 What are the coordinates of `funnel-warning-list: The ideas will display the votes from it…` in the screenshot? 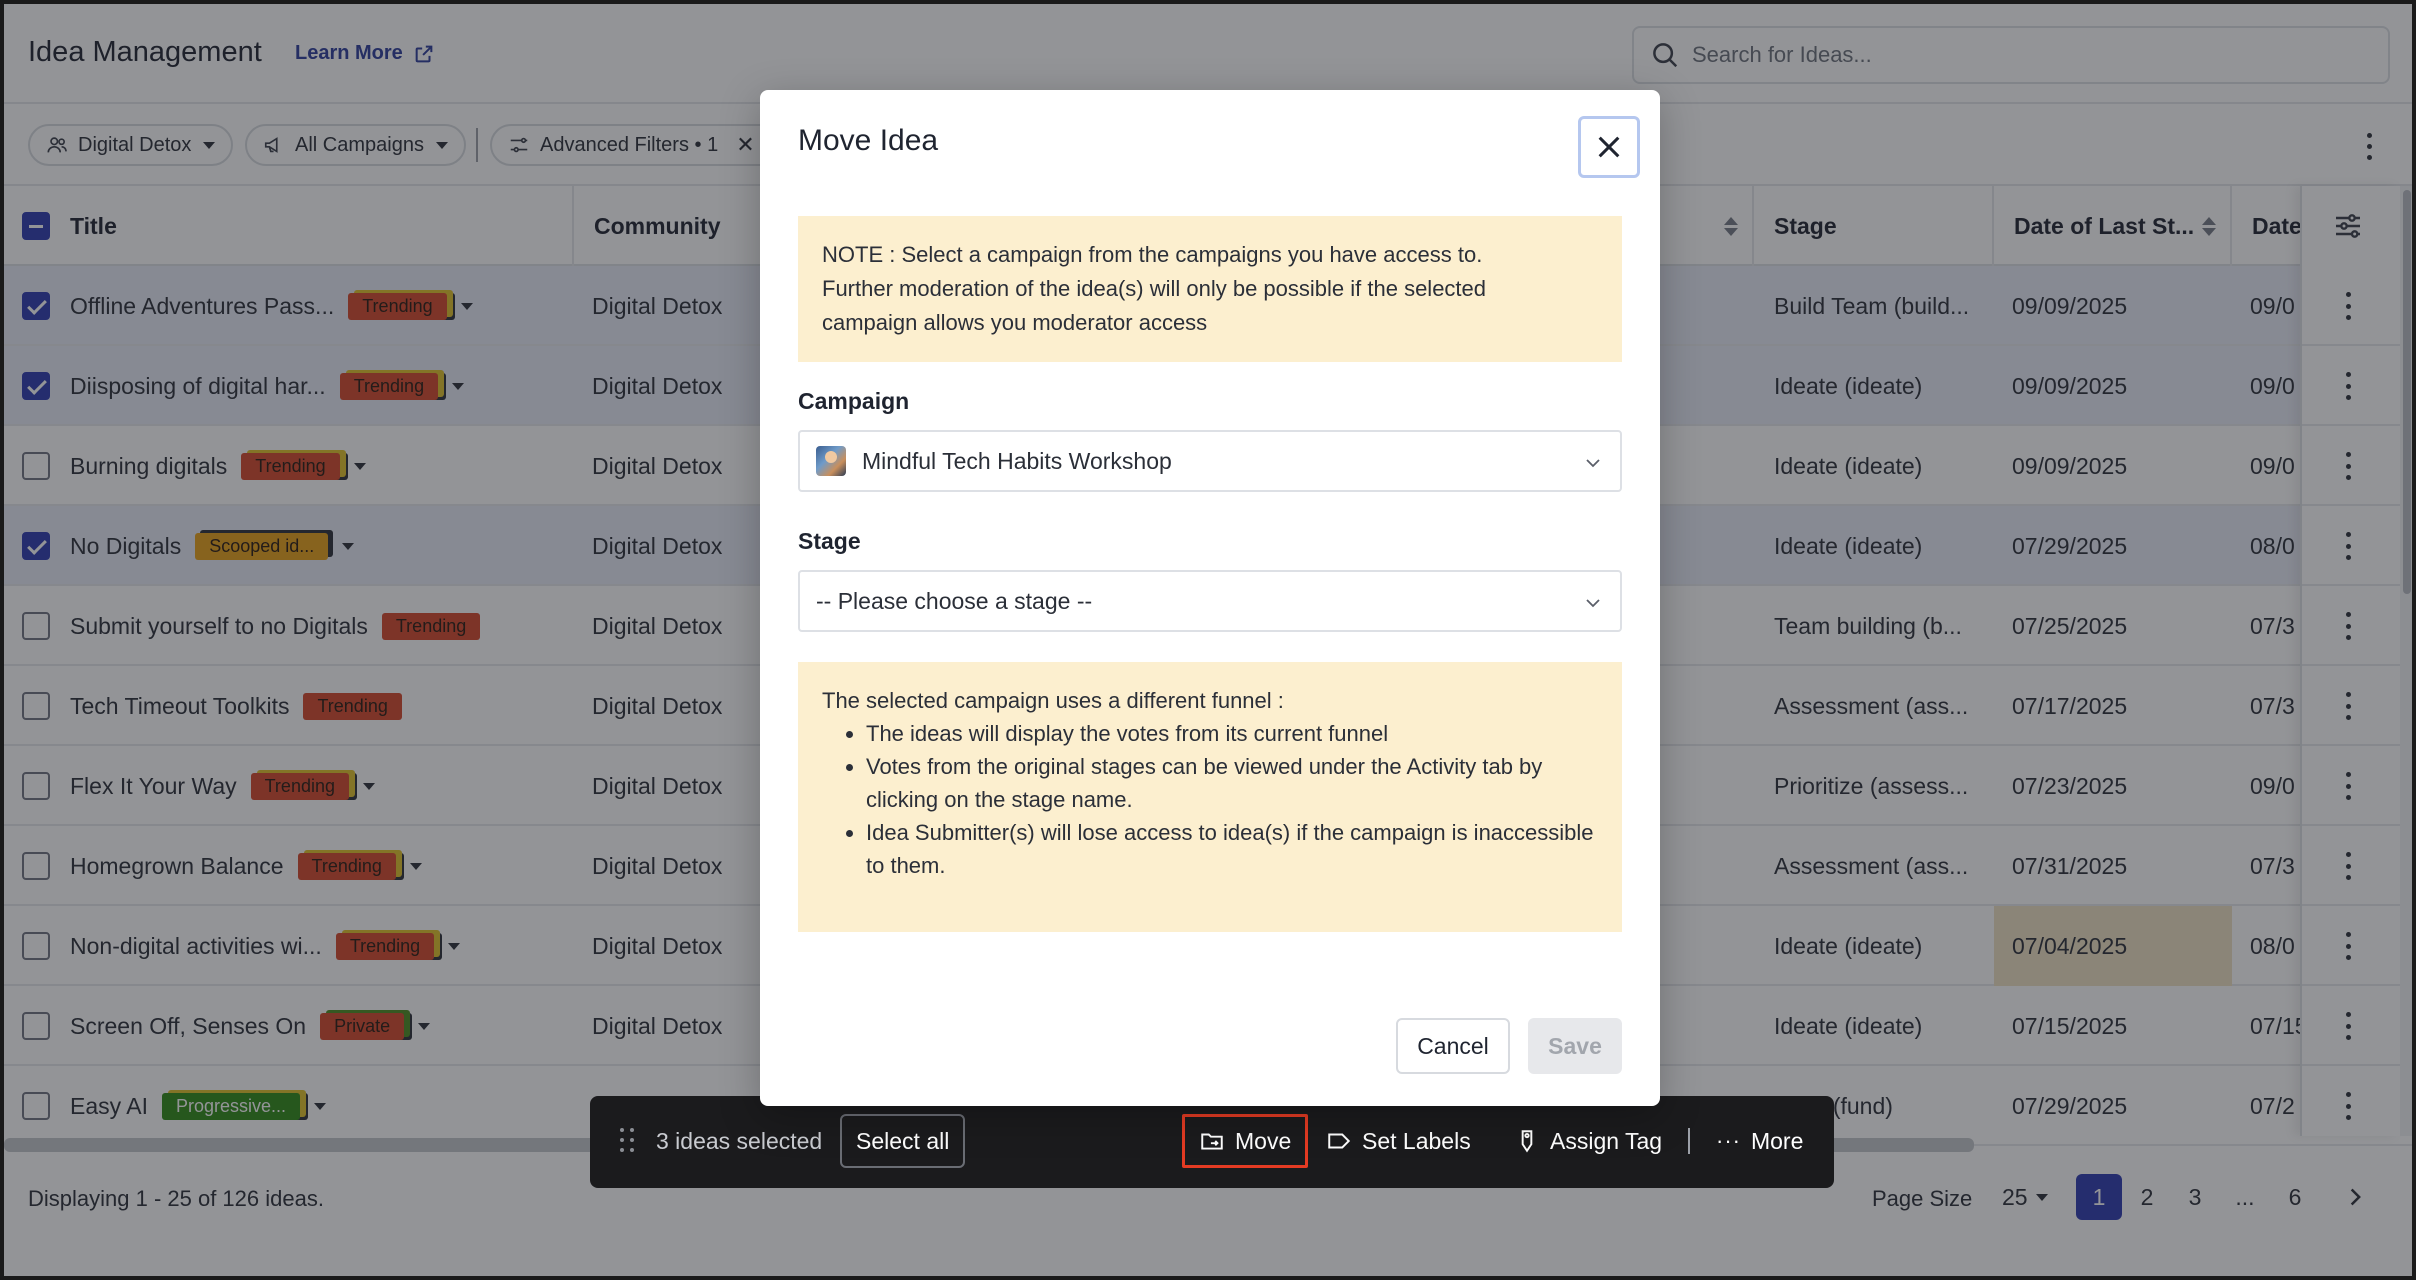 It's located at (1232, 799).